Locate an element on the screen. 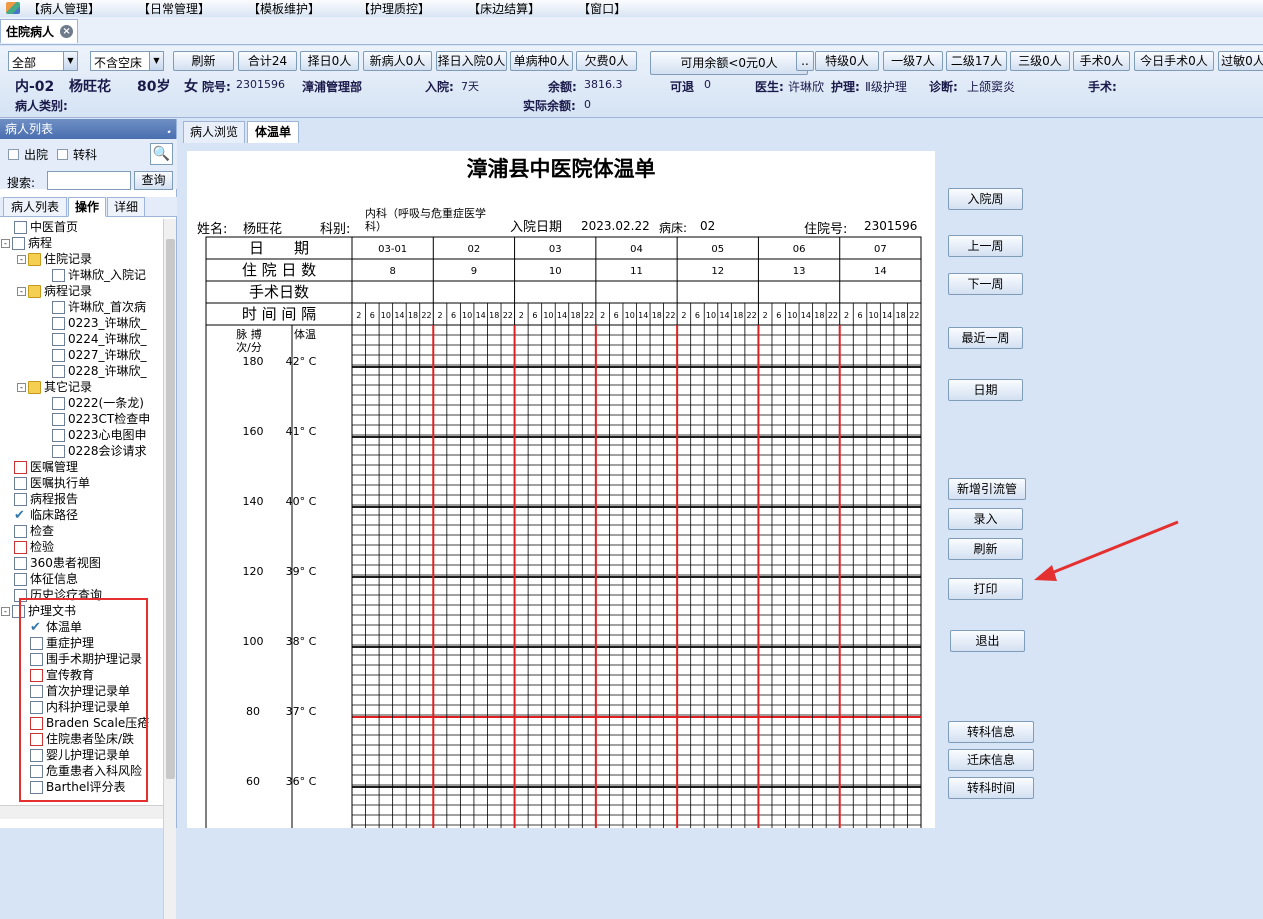  single-disease-button: 单病种0人 is located at coordinates (541, 61).